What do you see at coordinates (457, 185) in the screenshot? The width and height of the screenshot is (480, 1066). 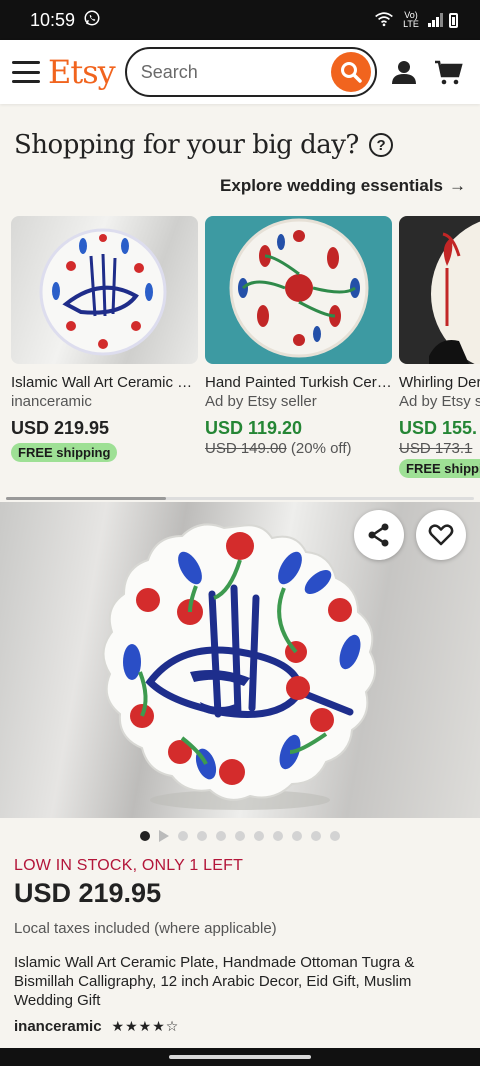 I see `arrow-right-icon: →` at bounding box center [457, 185].